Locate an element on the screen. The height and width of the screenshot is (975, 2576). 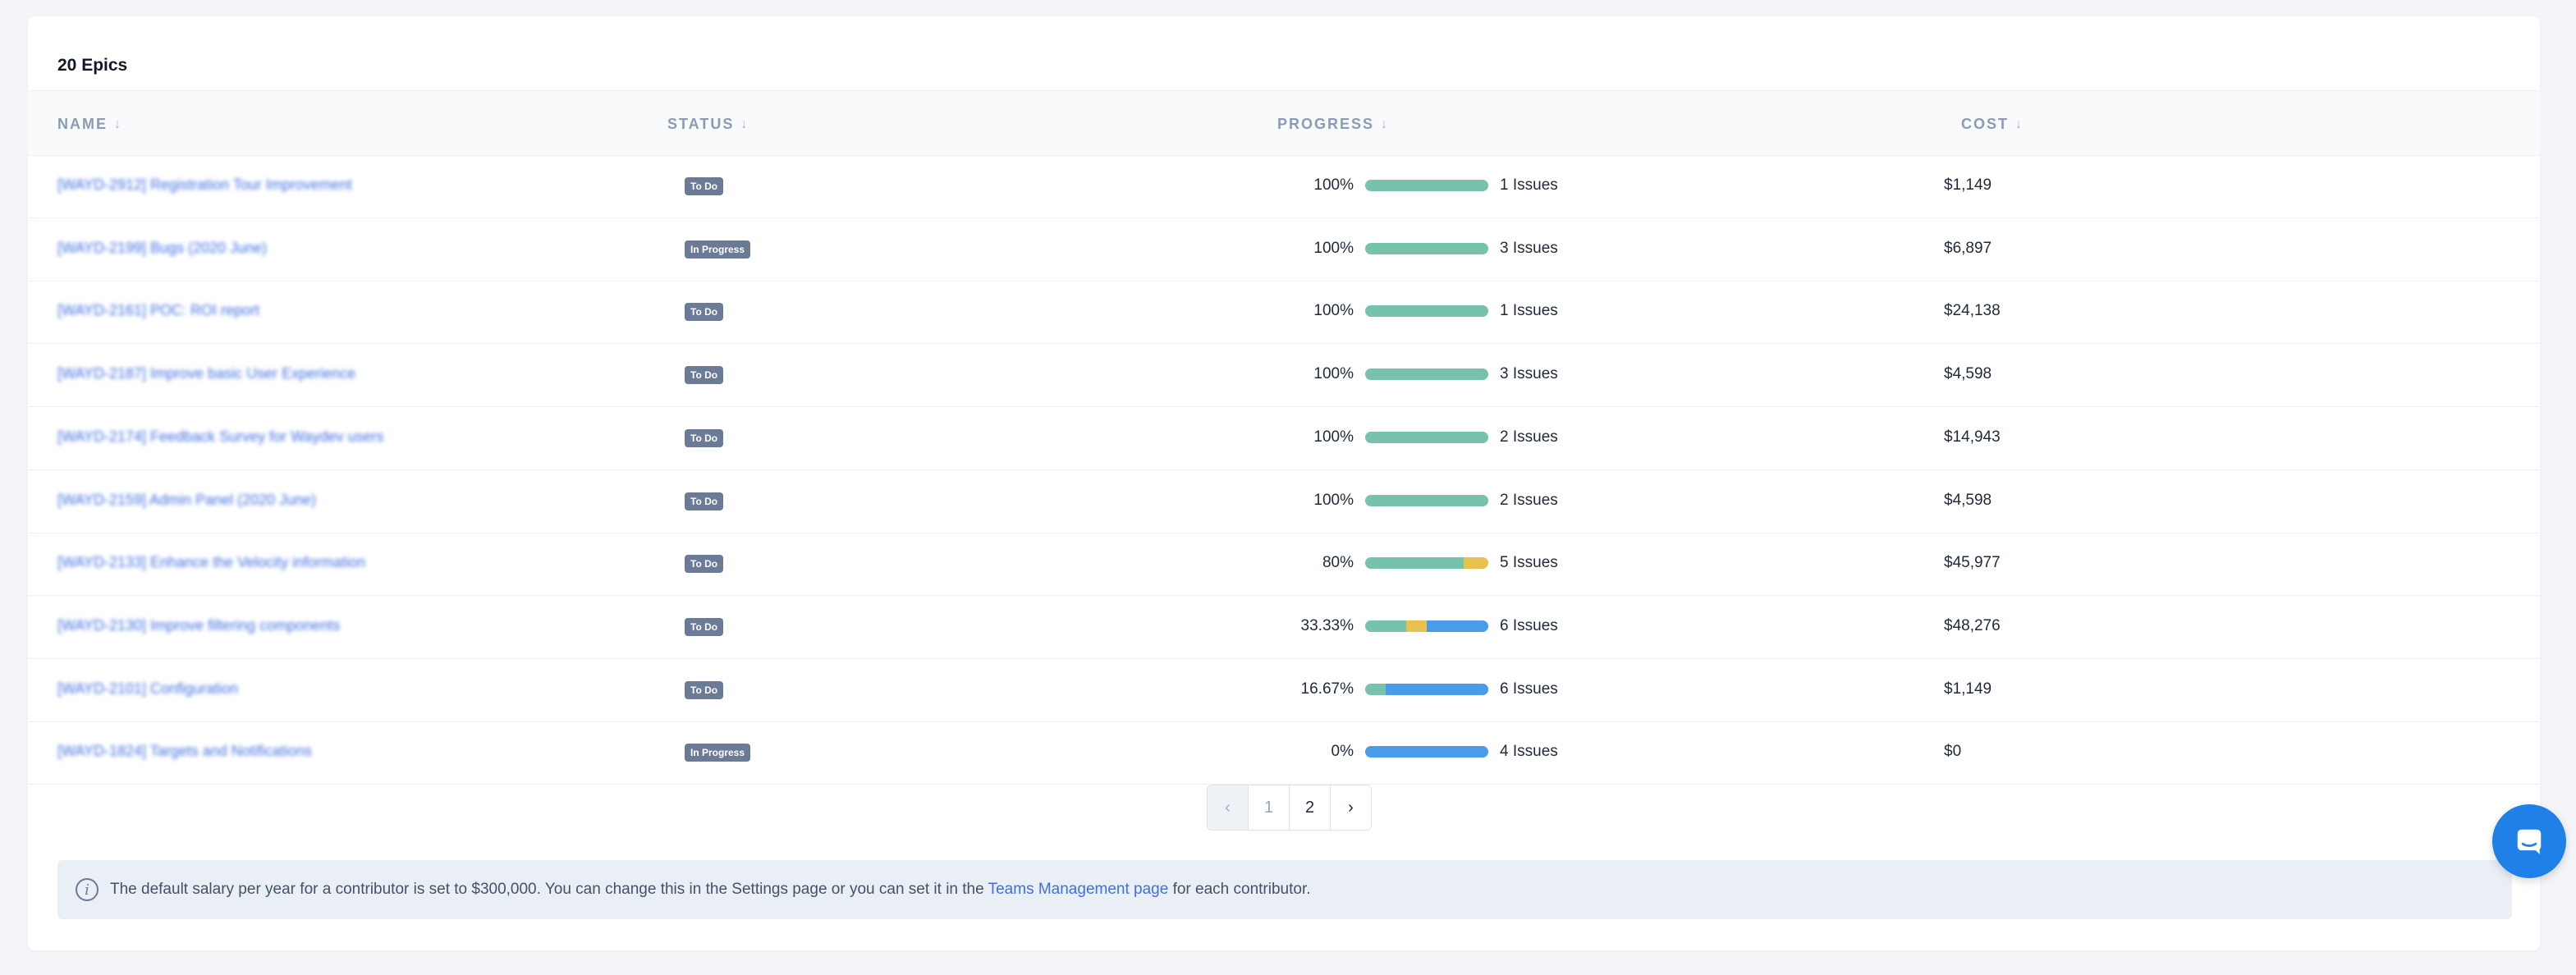
chat-button is located at coordinates (2529, 841).